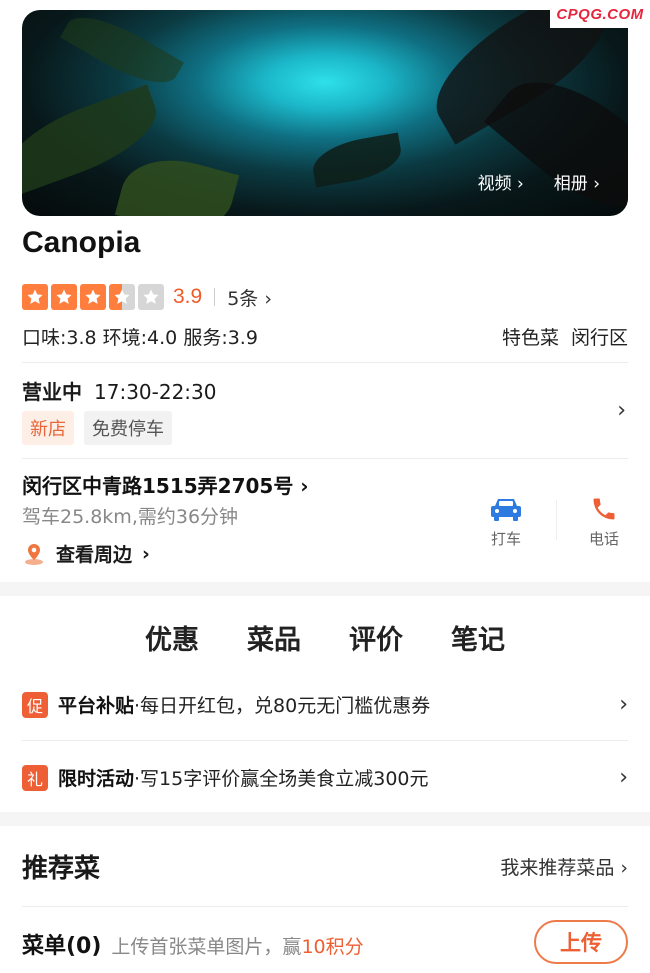  Describe the element at coordinates (249, 297) in the screenshot. I see `review-count-link: 5条 ›` at that location.